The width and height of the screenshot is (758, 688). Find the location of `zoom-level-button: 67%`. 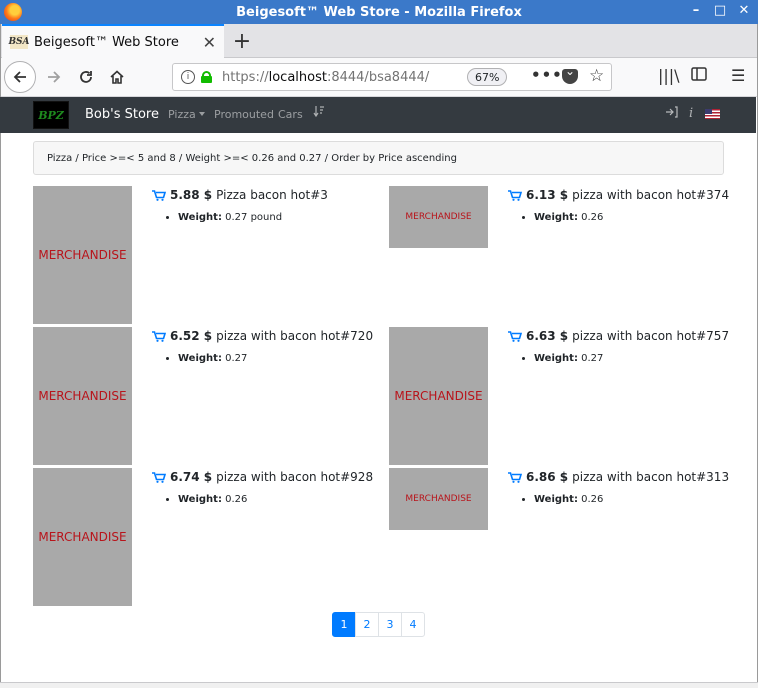

zoom-level-button: 67% is located at coordinates (487, 77).